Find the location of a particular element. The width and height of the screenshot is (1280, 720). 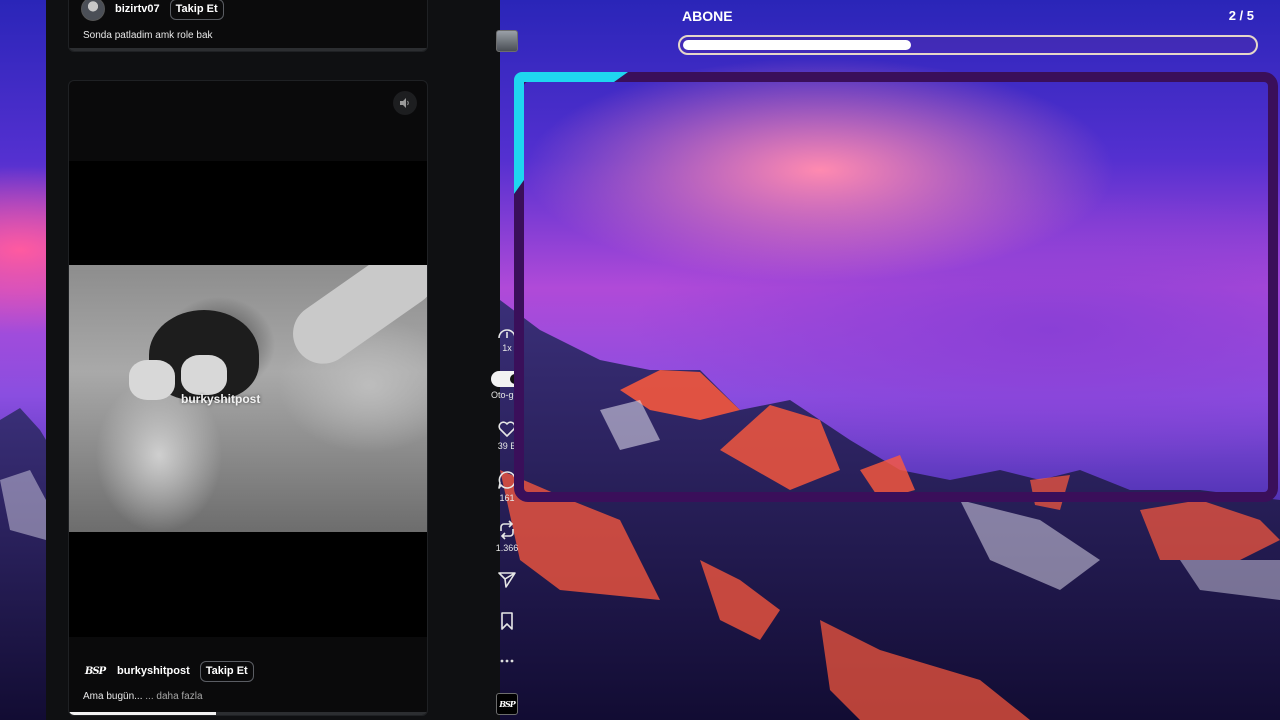

bookmark-icon is located at coordinates (507, 621).